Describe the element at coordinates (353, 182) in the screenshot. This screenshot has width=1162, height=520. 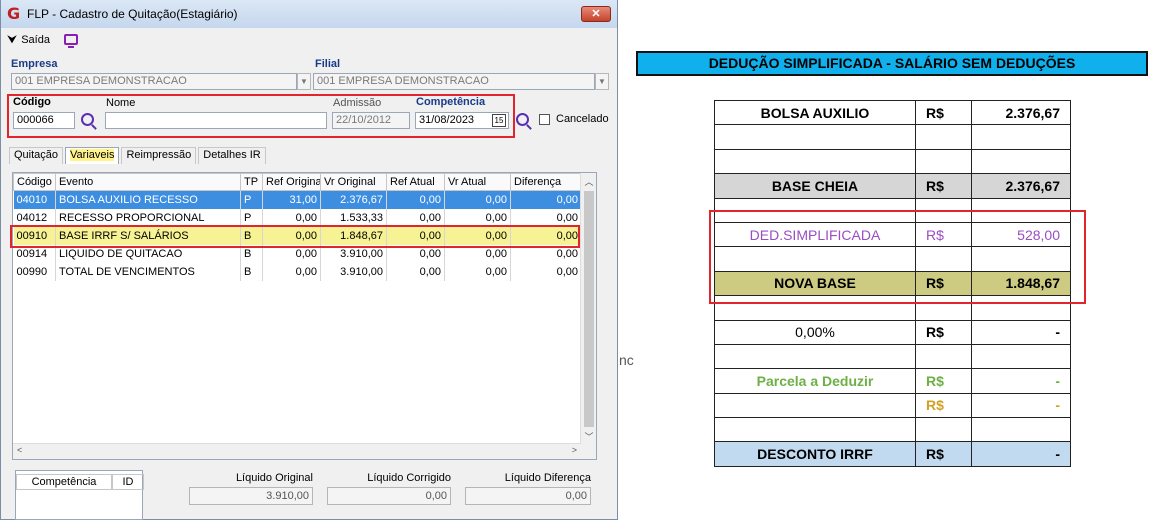
I see `col-header: Vr Original` at that location.